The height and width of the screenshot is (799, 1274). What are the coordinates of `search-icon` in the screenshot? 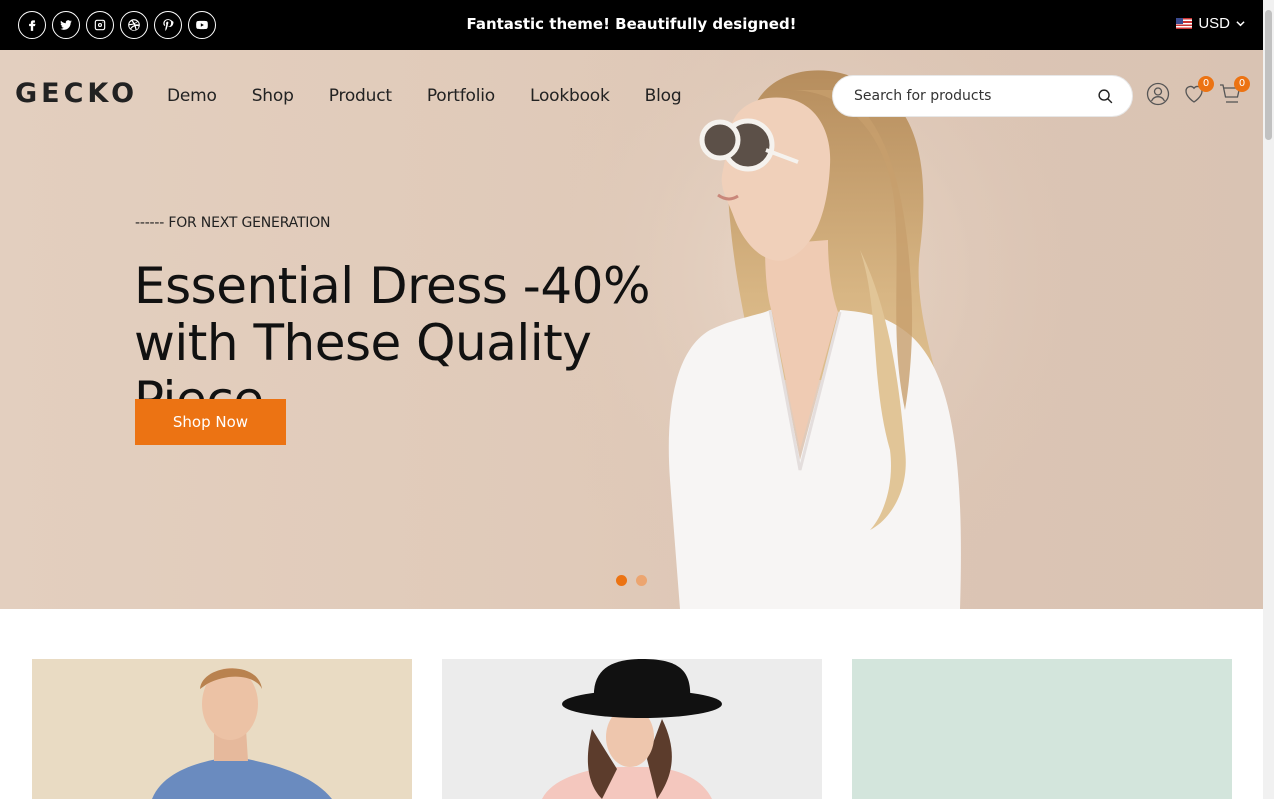 It's located at (1105, 96).